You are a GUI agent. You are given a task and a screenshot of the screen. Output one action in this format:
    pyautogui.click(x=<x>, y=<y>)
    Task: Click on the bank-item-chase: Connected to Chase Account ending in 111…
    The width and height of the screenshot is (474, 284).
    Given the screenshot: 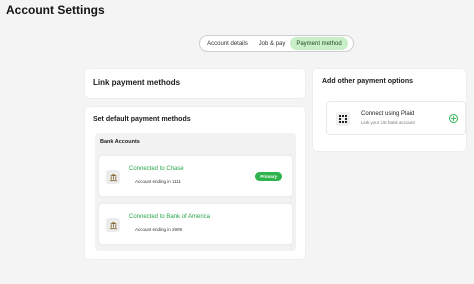 What is the action you would take?
    pyautogui.click(x=195, y=176)
    